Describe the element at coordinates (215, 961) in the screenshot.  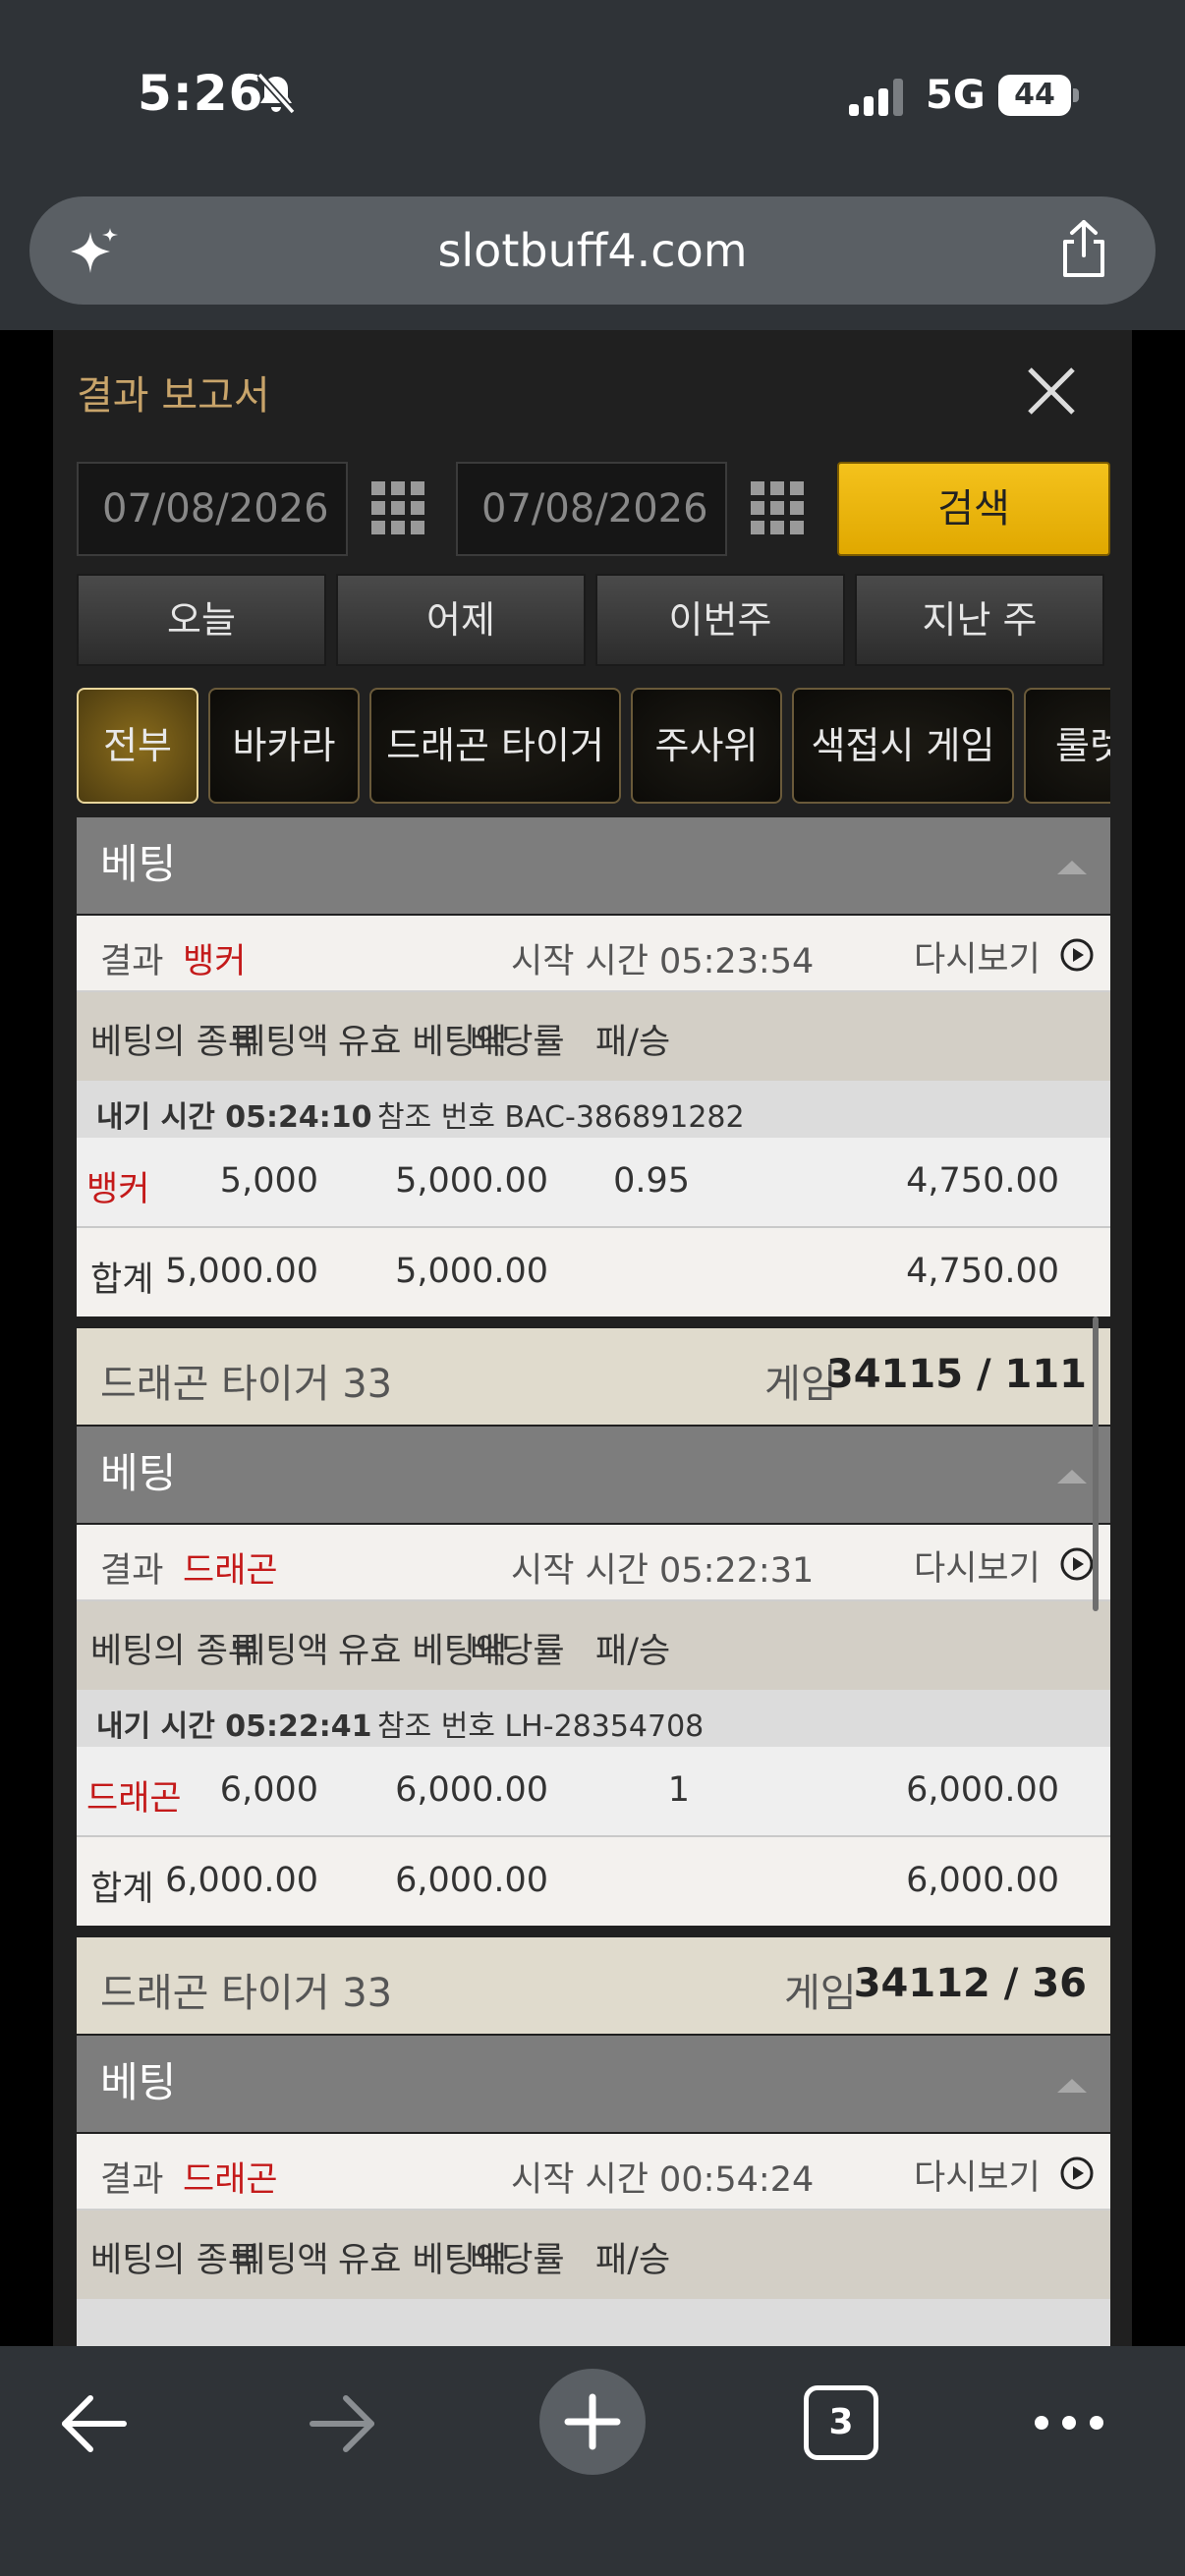
I see `result-value: 뱅커` at that location.